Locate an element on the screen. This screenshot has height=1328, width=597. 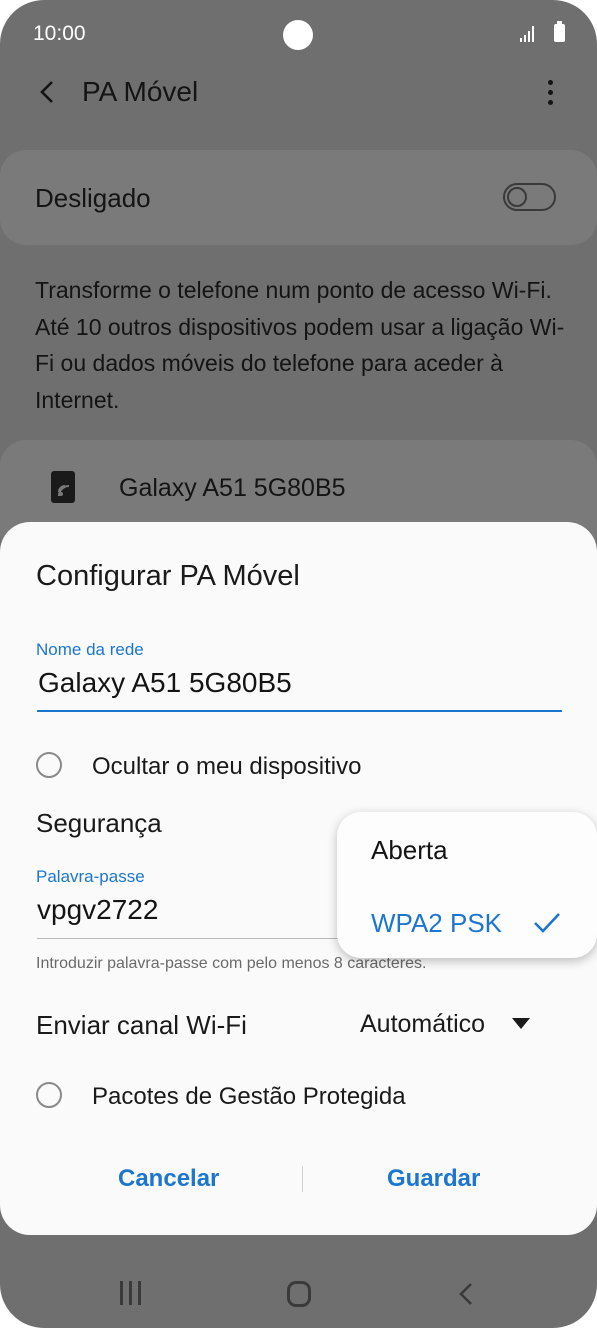
channel-label: Enviar canal Wi-Fi is located at coordinates (141, 1025).